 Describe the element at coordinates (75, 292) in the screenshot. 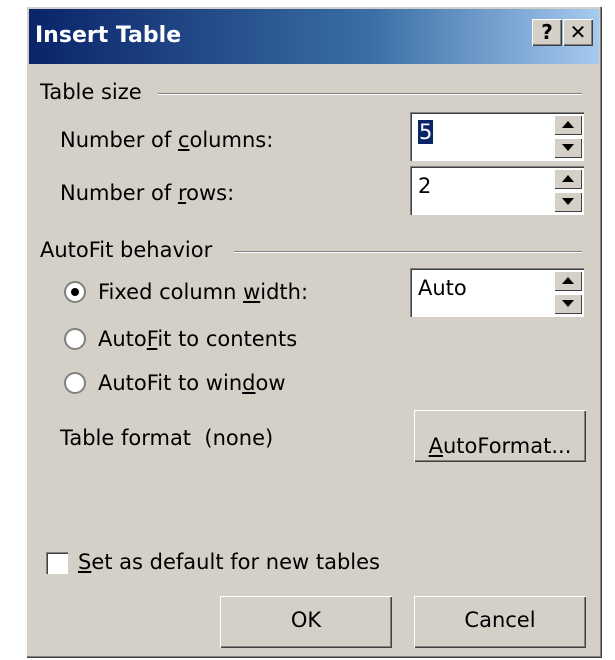

I see `radio-fixed-width` at that location.